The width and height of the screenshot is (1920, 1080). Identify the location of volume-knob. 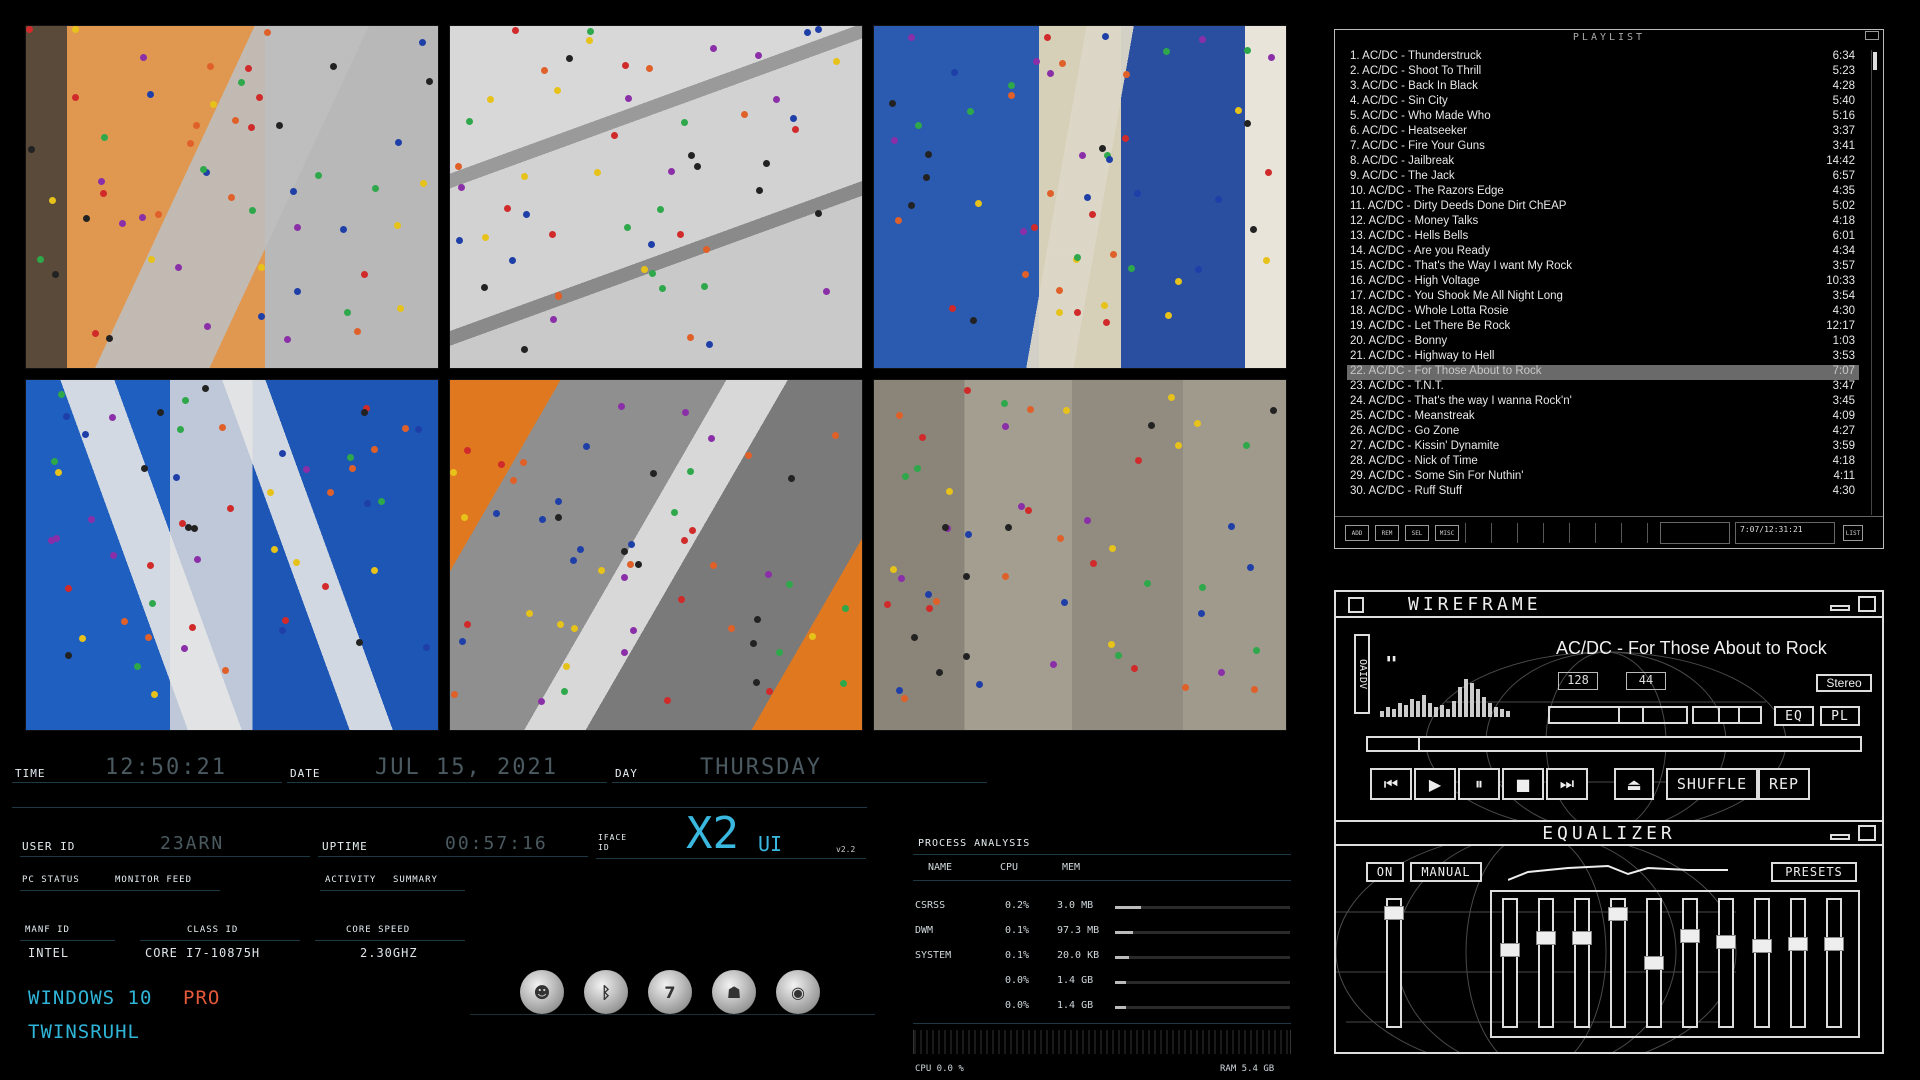
(1631, 715).